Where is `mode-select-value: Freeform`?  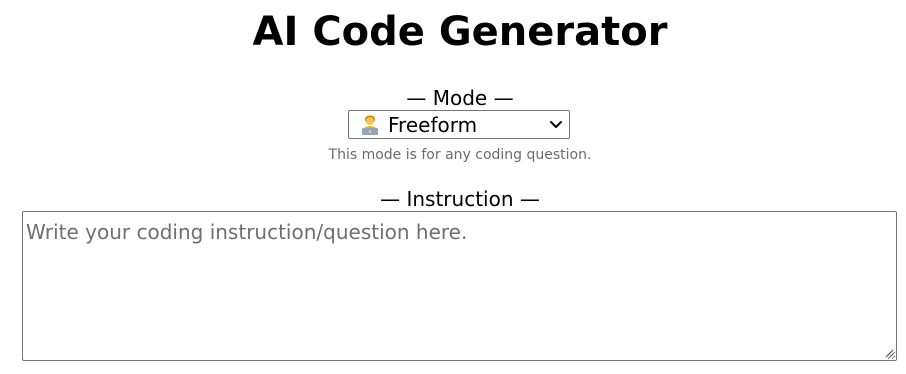
mode-select-value: Freeform is located at coordinates (433, 124).